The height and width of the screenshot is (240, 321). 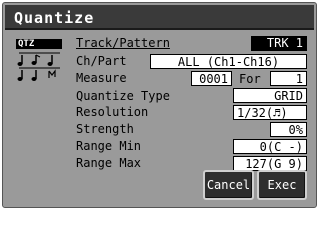 I want to click on range-max-field: 127(G 9), so click(x=270, y=163).